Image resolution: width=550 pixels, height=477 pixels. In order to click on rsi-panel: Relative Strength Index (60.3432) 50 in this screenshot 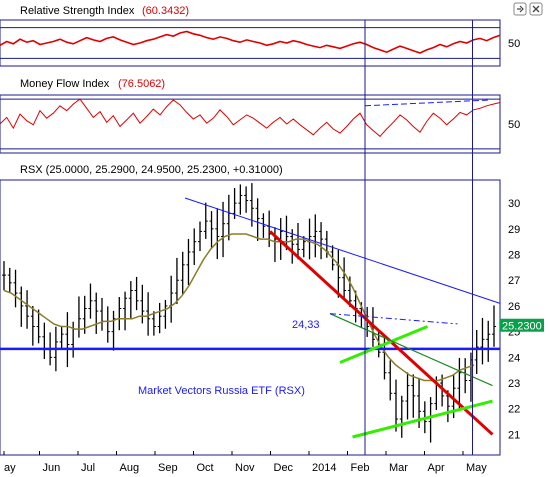, I will do `click(275, 33)`.